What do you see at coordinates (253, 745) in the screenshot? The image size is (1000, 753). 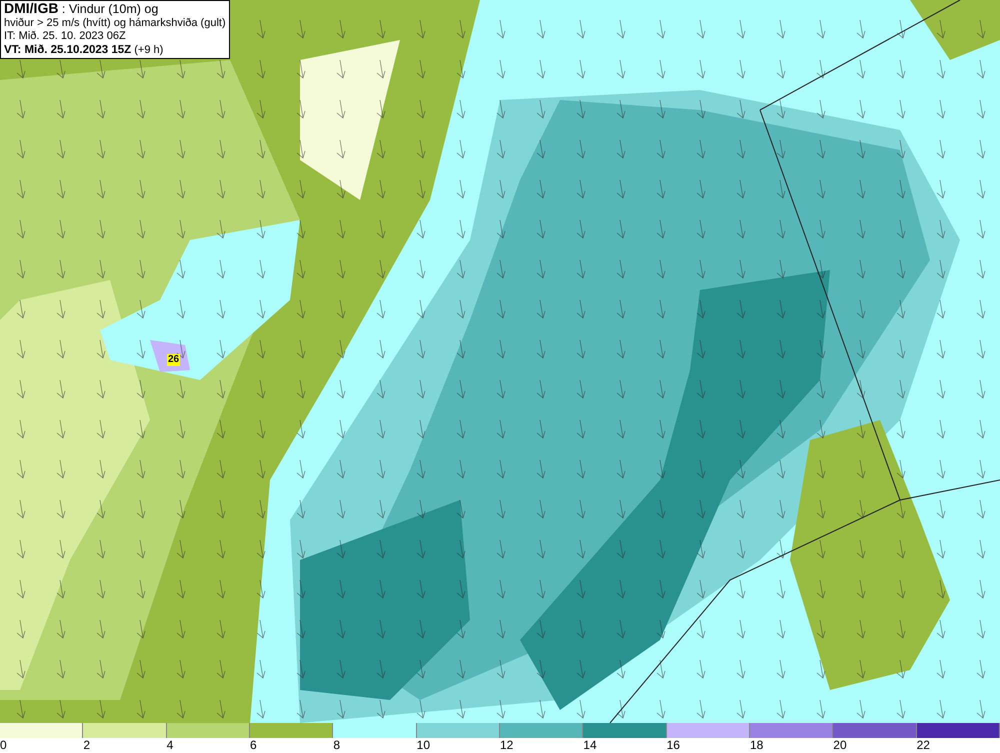 I see `legend-label: 6` at bounding box center [253, 745].